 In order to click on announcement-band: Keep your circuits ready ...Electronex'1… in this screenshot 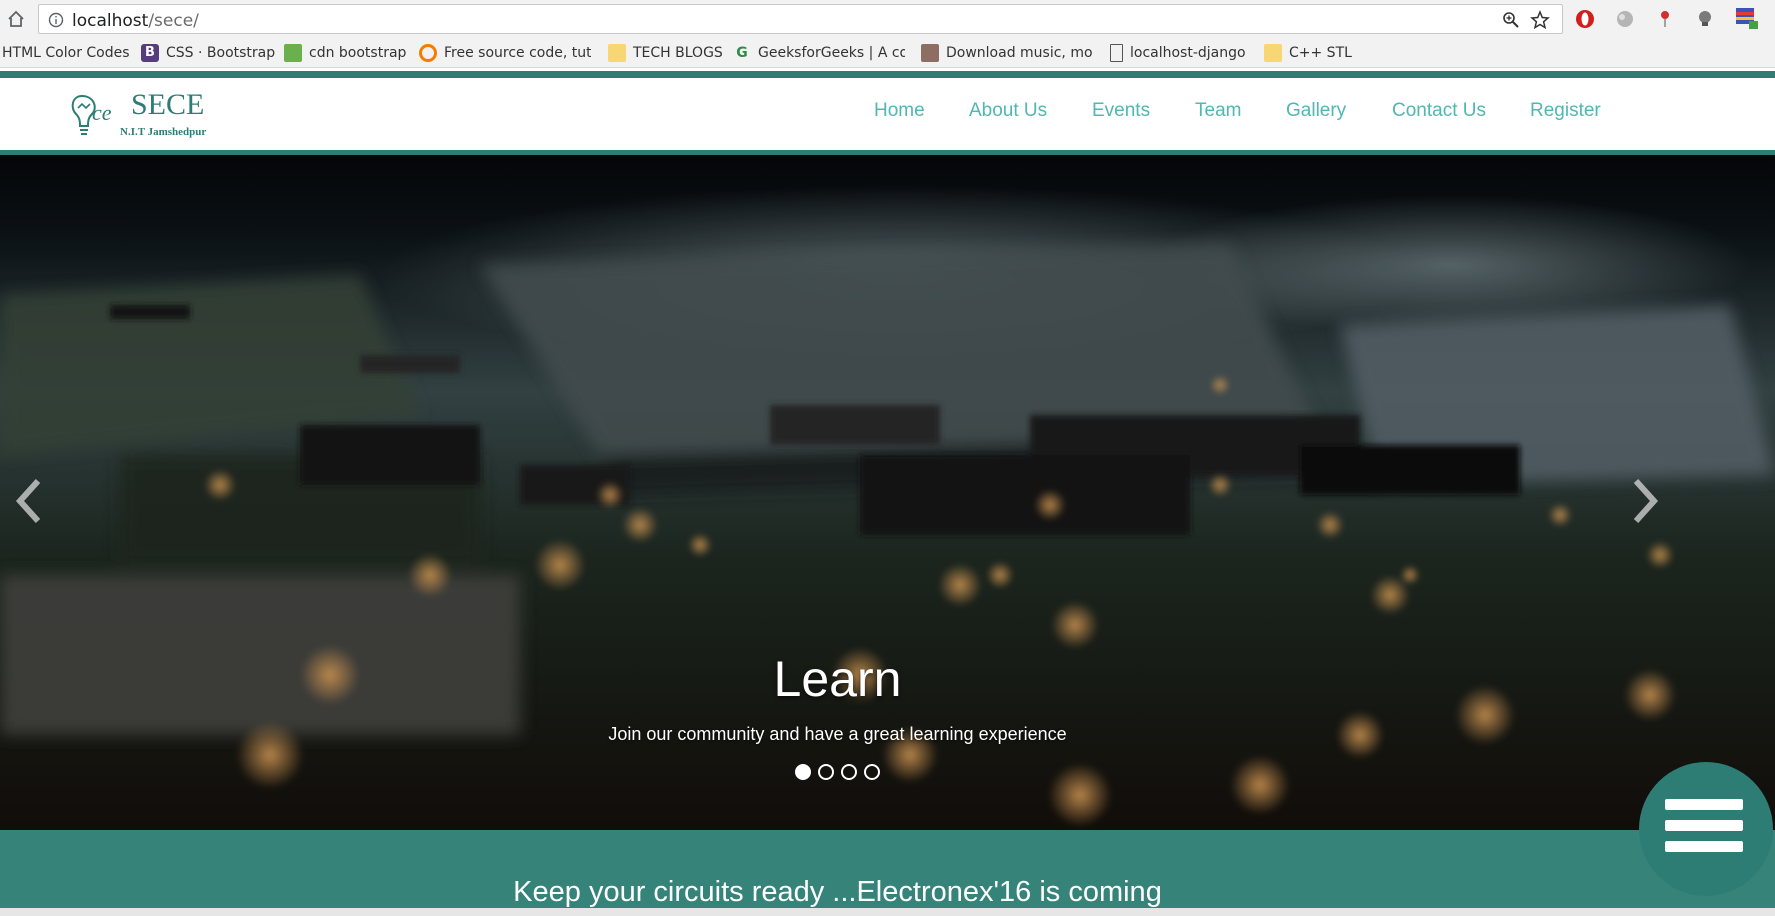, I will do `click(887, 873)`.